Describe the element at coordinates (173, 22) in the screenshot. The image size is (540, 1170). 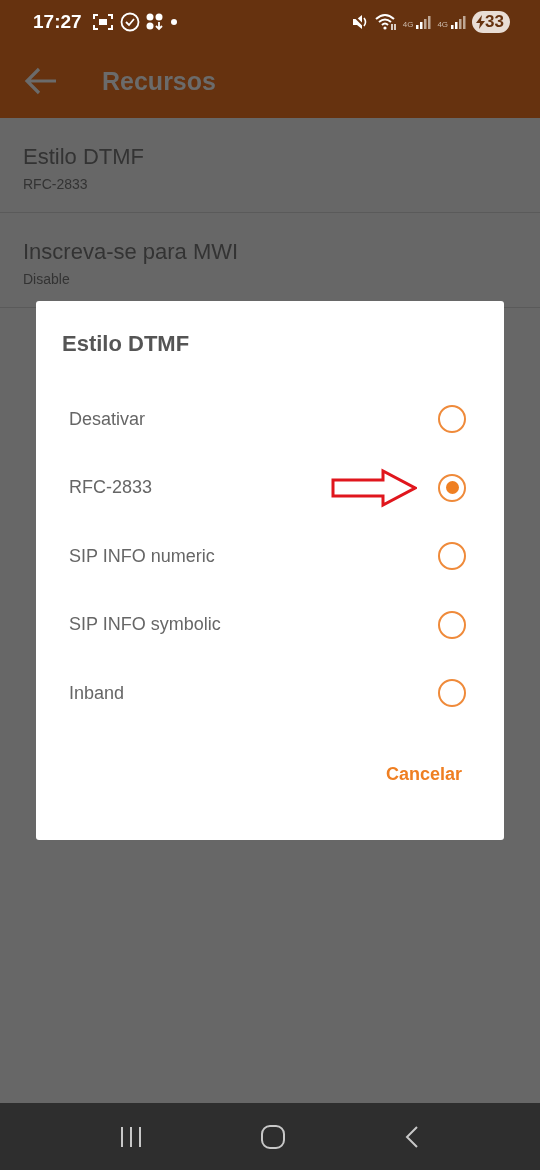
I see `notification-dot-icon` at that location.